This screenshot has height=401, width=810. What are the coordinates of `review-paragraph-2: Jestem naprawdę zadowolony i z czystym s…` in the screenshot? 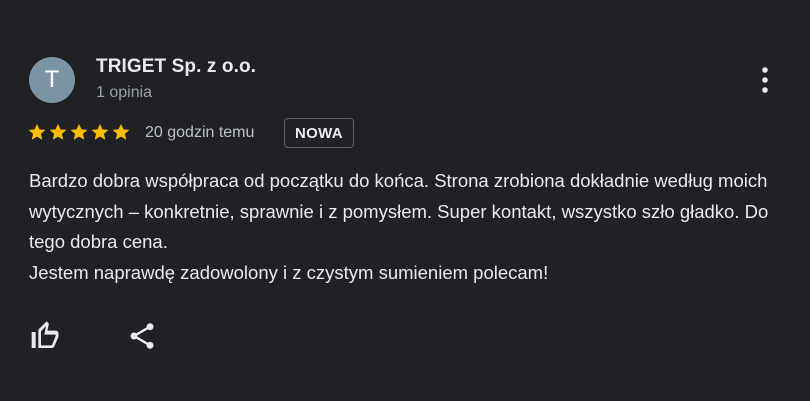 It's located at (289, 272).